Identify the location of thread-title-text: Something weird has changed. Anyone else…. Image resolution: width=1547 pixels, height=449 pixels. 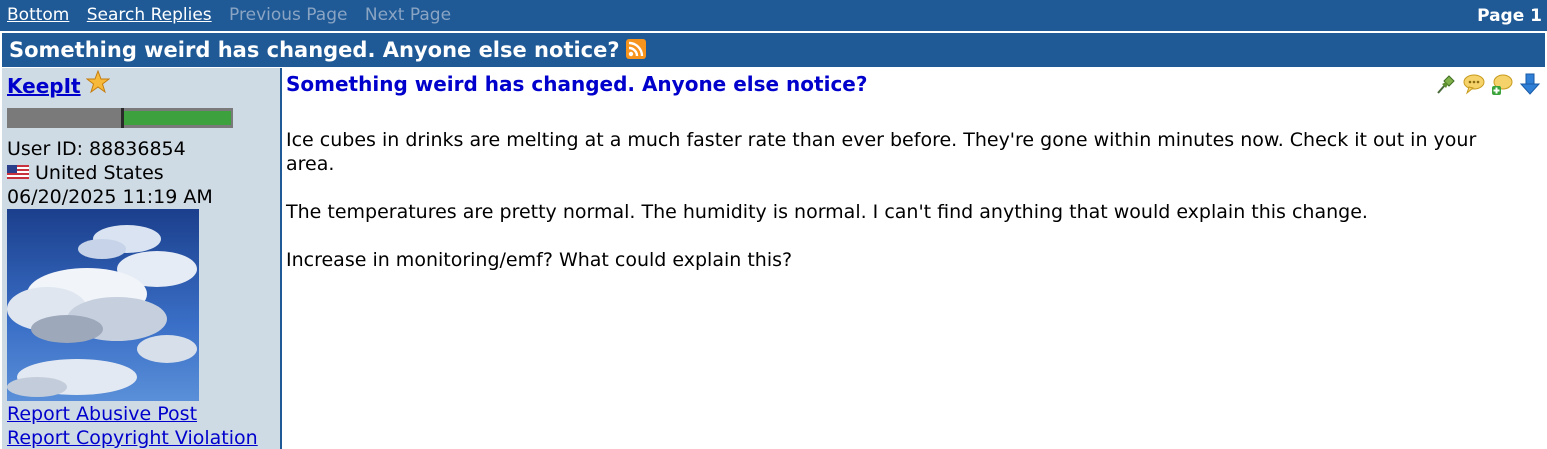
(314, 50).